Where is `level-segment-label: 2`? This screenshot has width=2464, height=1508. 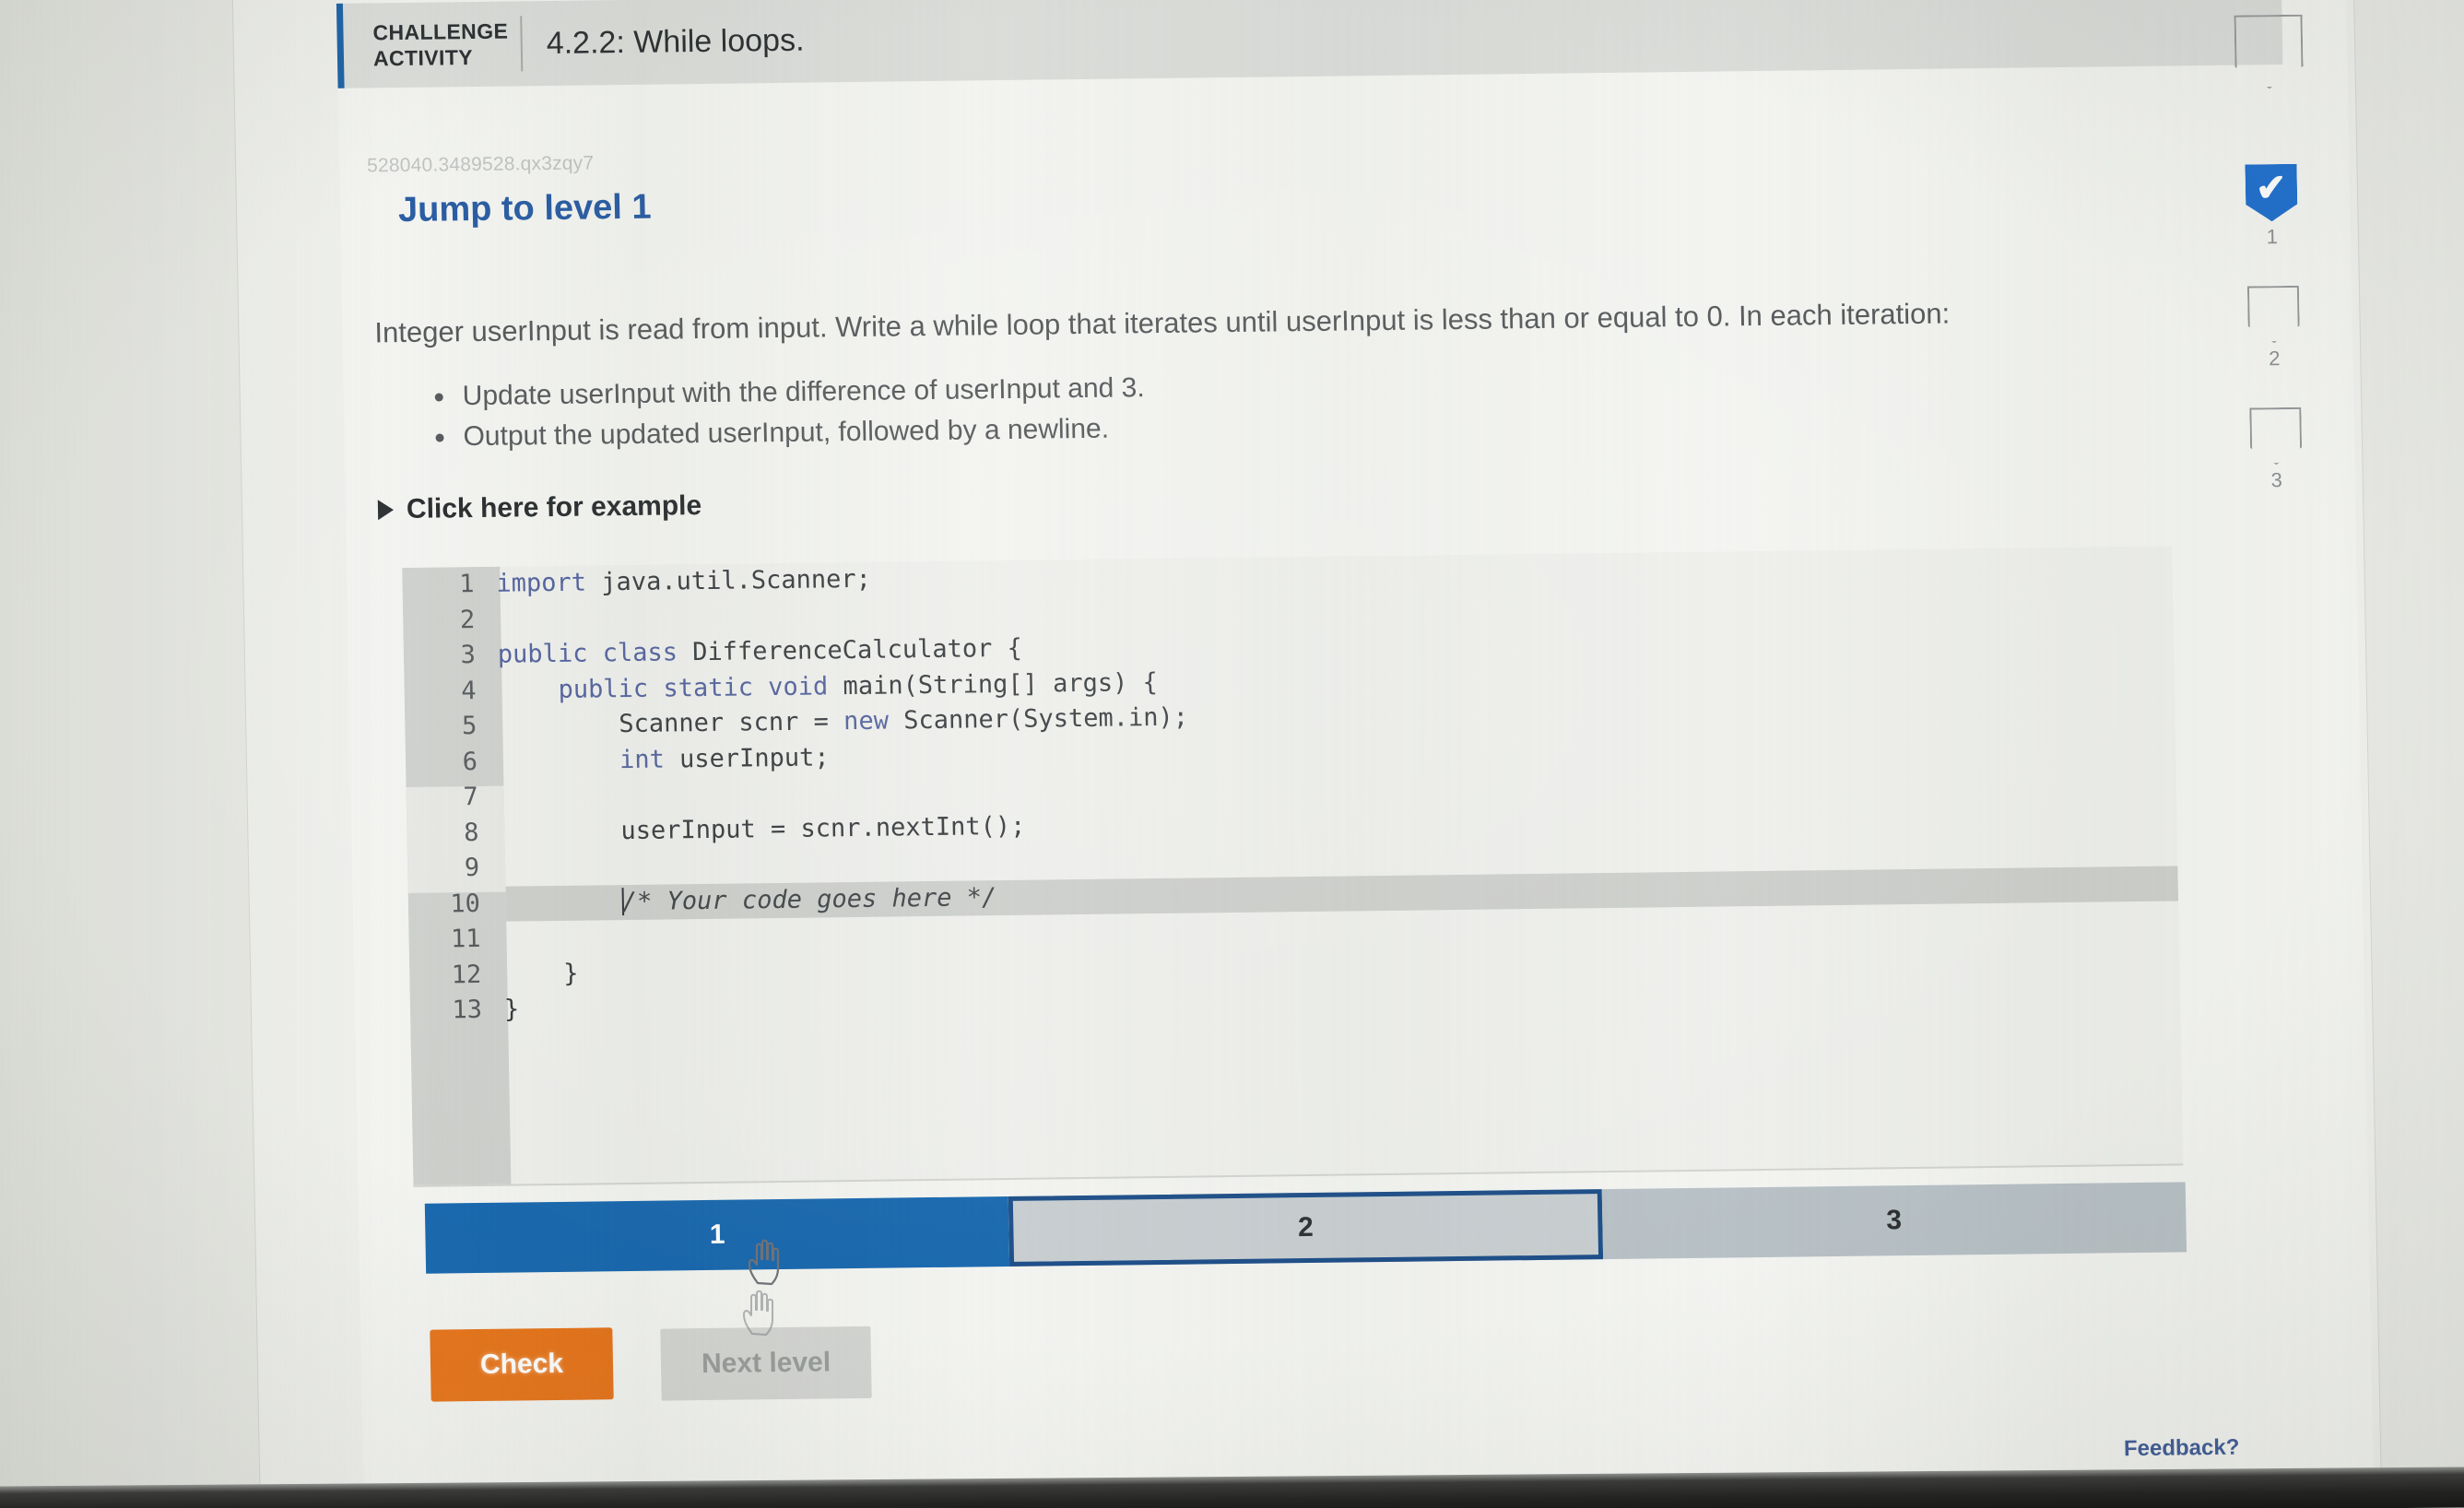 level-segment-label: 2 is located at coordinates (1306, 1227).